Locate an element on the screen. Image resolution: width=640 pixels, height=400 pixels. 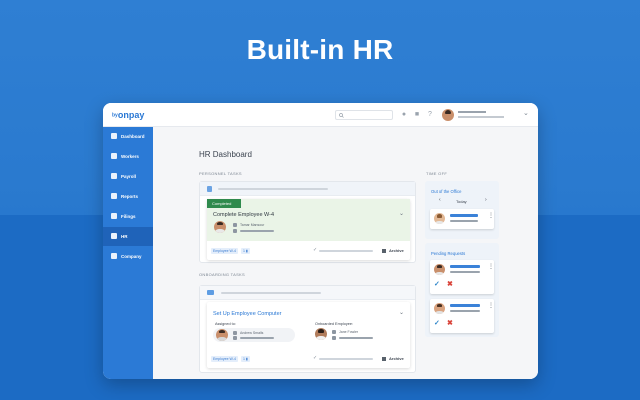
report-icon is located at coordinates (114, 196).